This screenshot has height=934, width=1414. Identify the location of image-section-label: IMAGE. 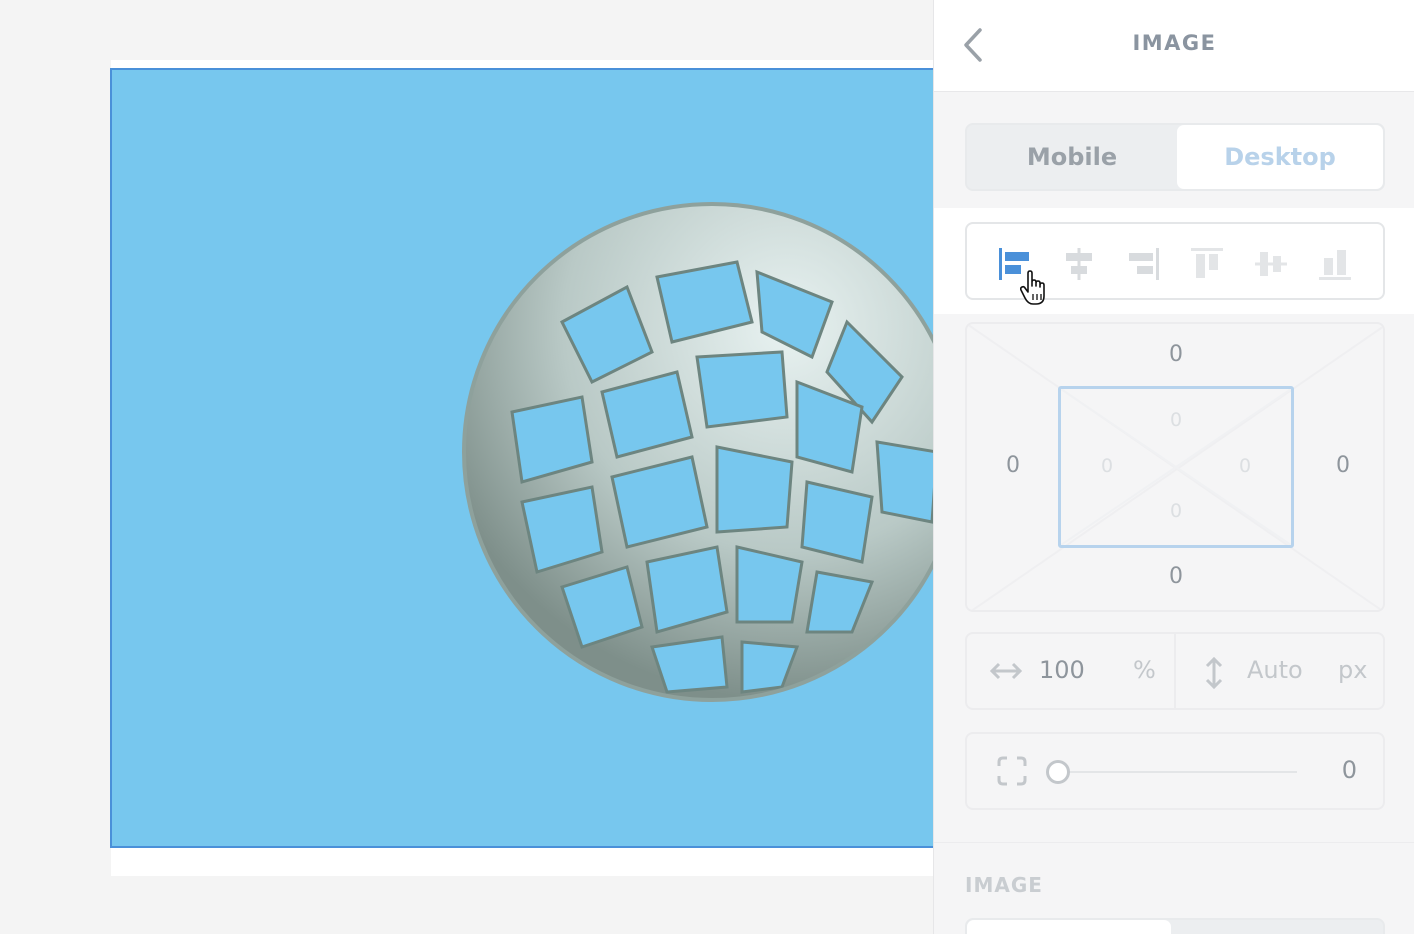
(1004, 885).